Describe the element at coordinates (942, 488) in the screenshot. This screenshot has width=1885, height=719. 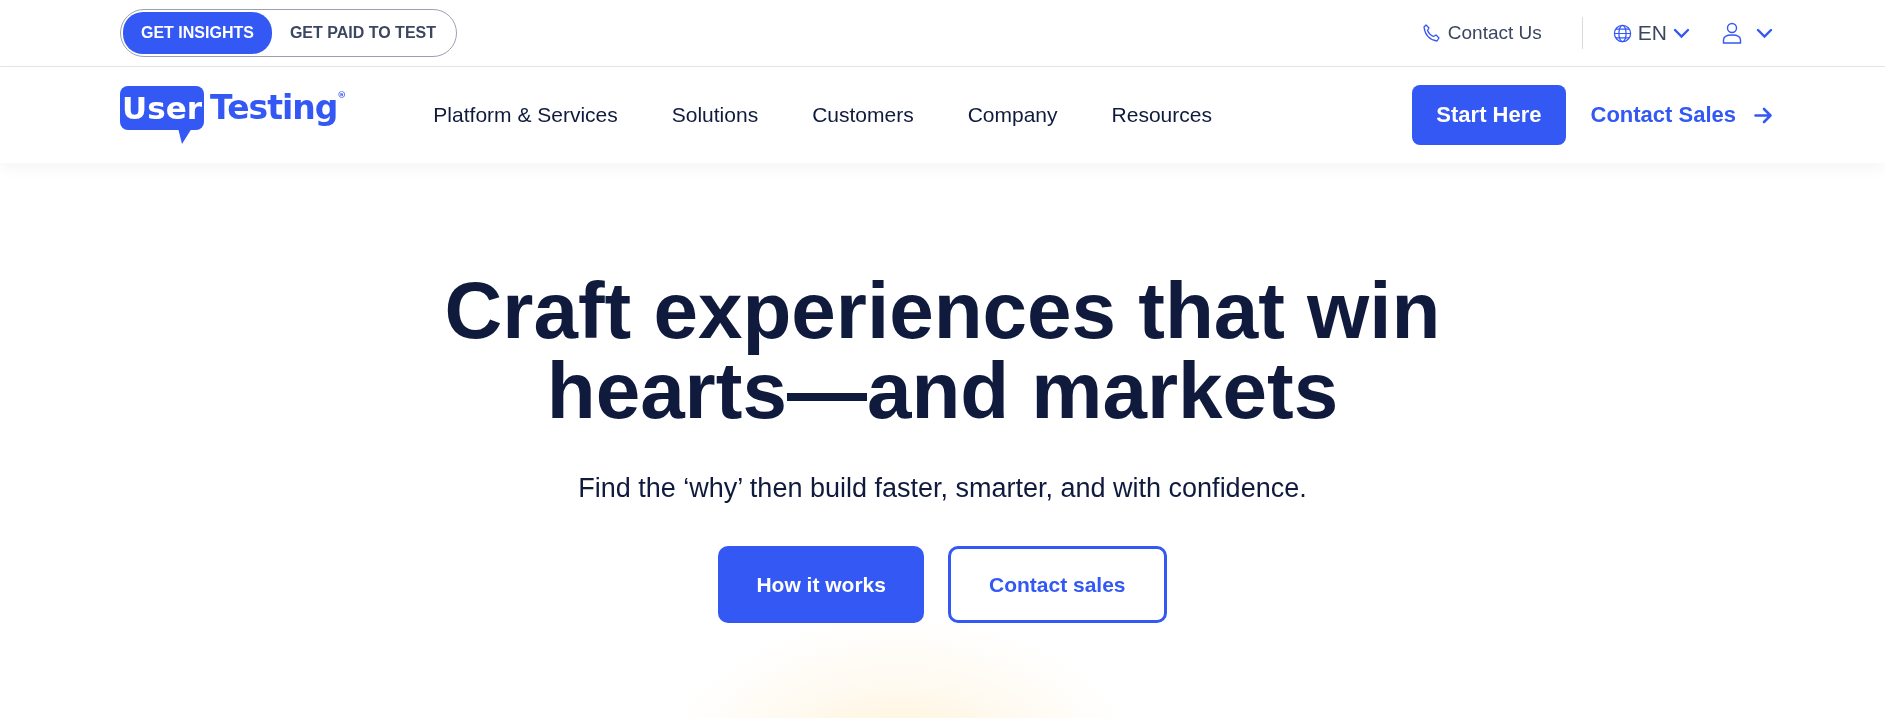
I see `hero-subheading: Find the ‘why’ then build faster, smarter, and with confidence.` at that location.